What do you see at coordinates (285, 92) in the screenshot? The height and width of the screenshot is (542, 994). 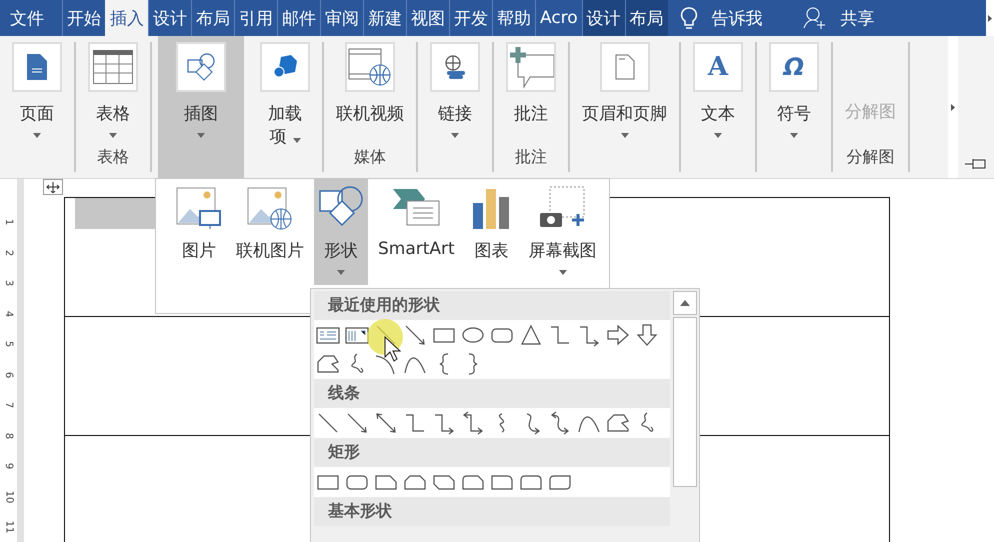 I see `ribbon-button: 加载 项` at bounding box center [285, 92].